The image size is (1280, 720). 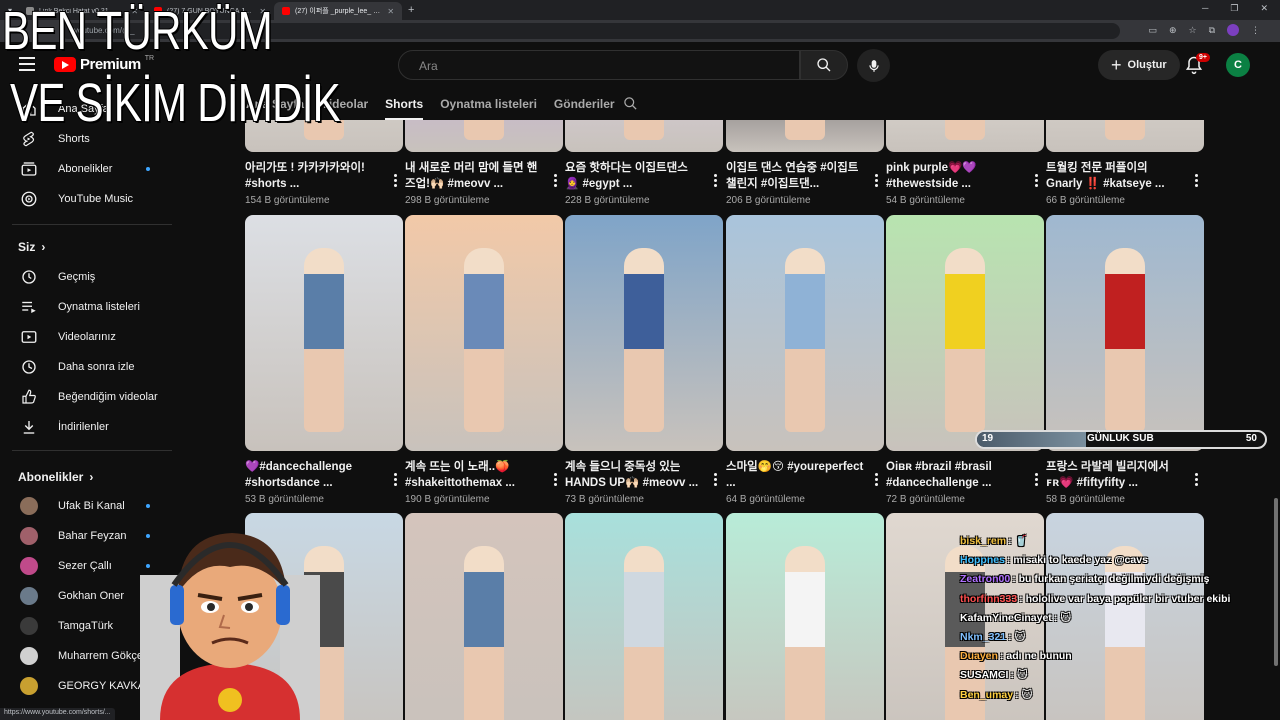 What do you see at coordinates (1264, 8) in the screenshot?
I see `close-window-icon: ✕` at bounding box center [1264, 8].